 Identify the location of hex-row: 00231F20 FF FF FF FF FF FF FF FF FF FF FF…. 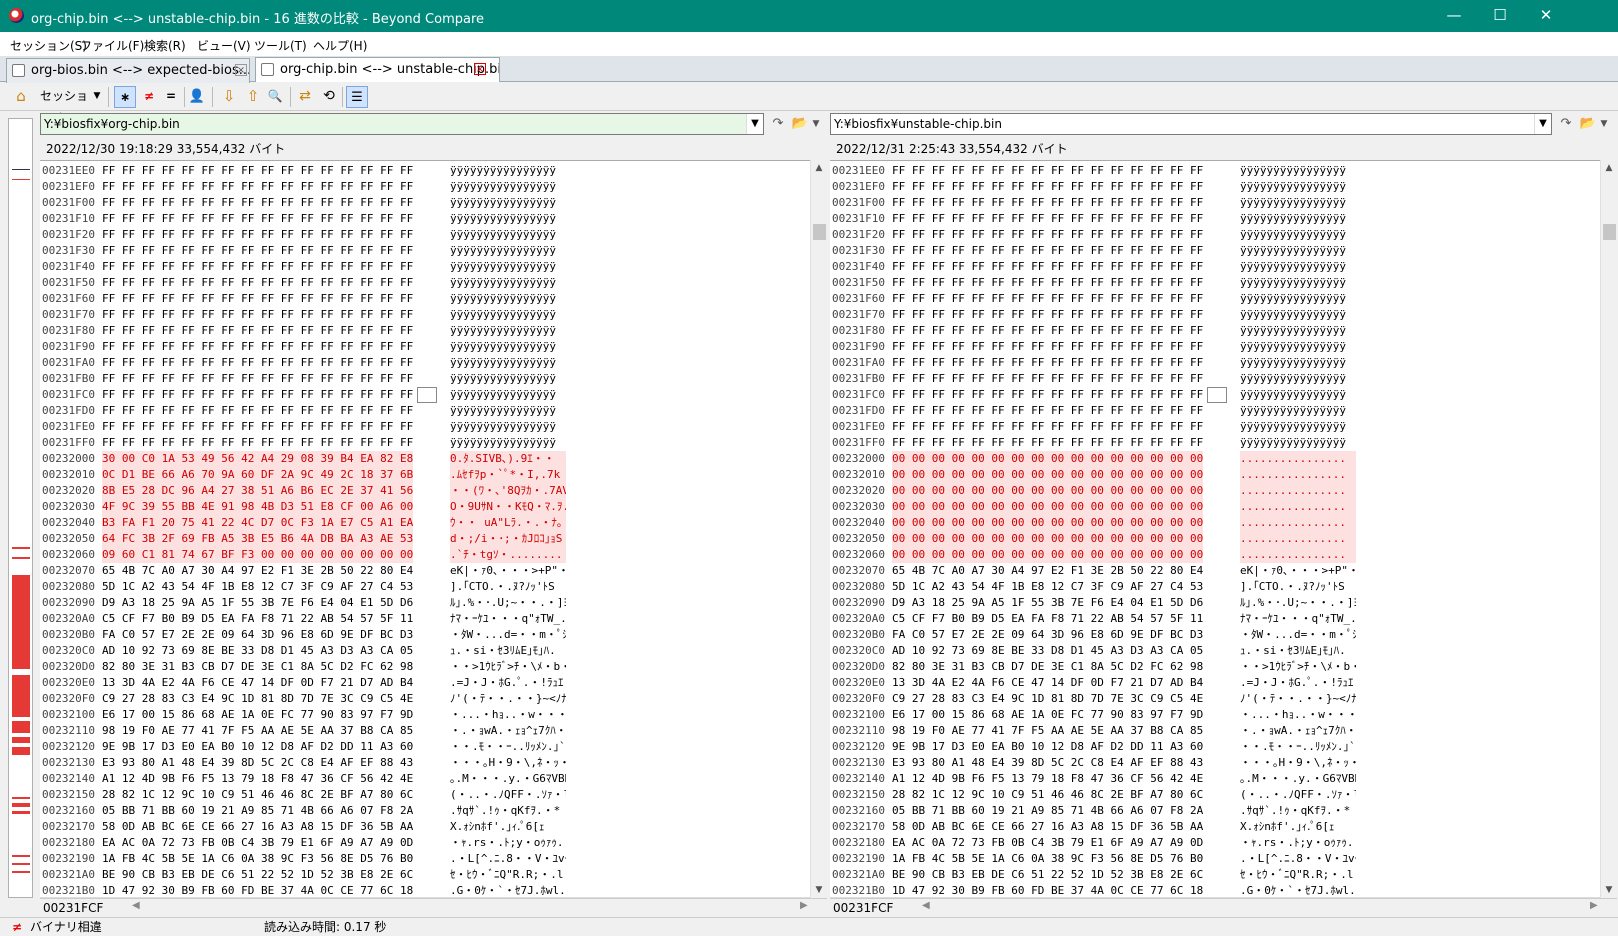
(425, 235).